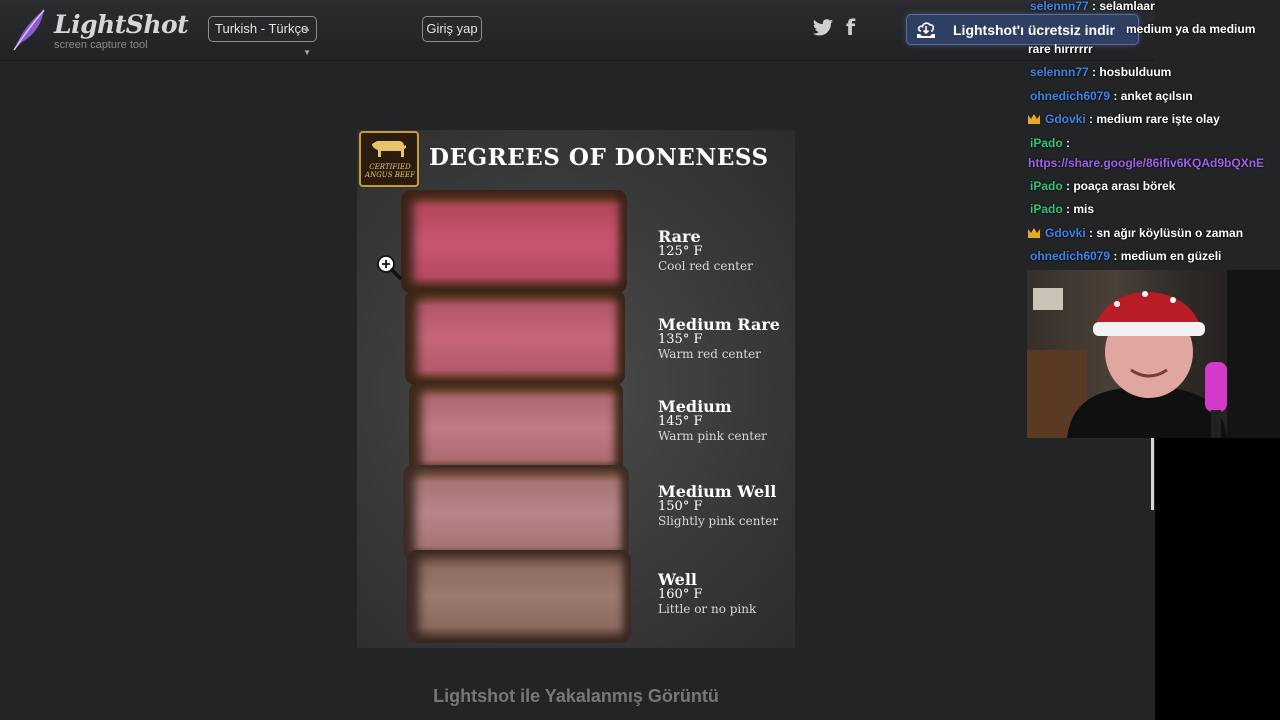  I want to click on doneness-desc: Warm pink center, so click(712, 436).